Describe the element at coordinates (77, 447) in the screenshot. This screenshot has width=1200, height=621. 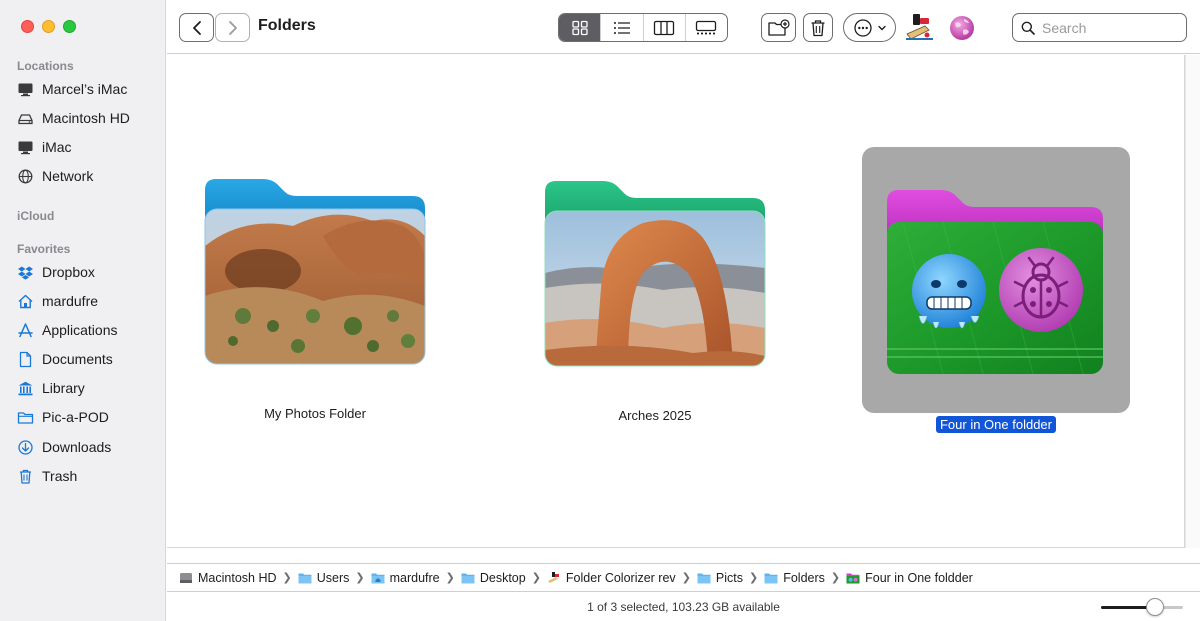
I see `sidebar-item-label: Downloads` at that location.